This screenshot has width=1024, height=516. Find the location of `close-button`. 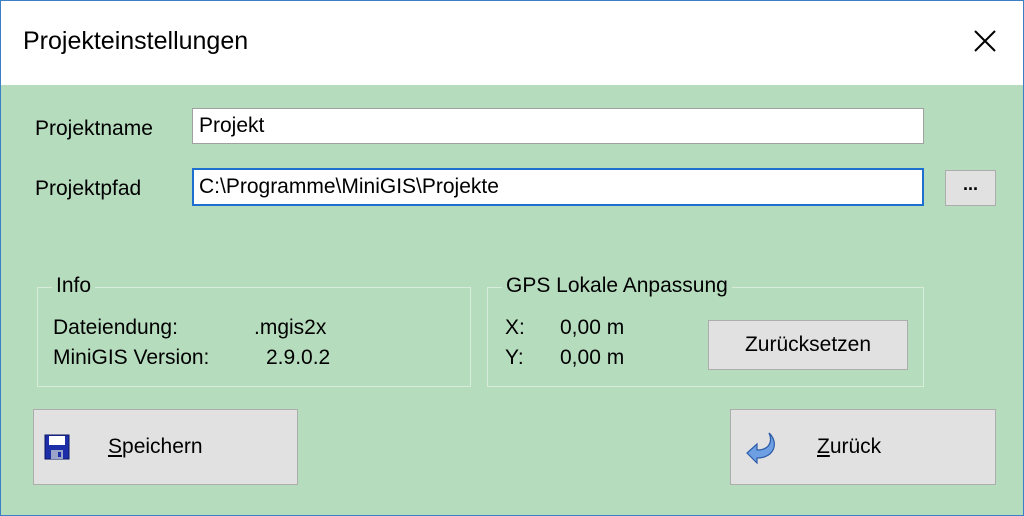

close-button is located at coordinates (985, 41).